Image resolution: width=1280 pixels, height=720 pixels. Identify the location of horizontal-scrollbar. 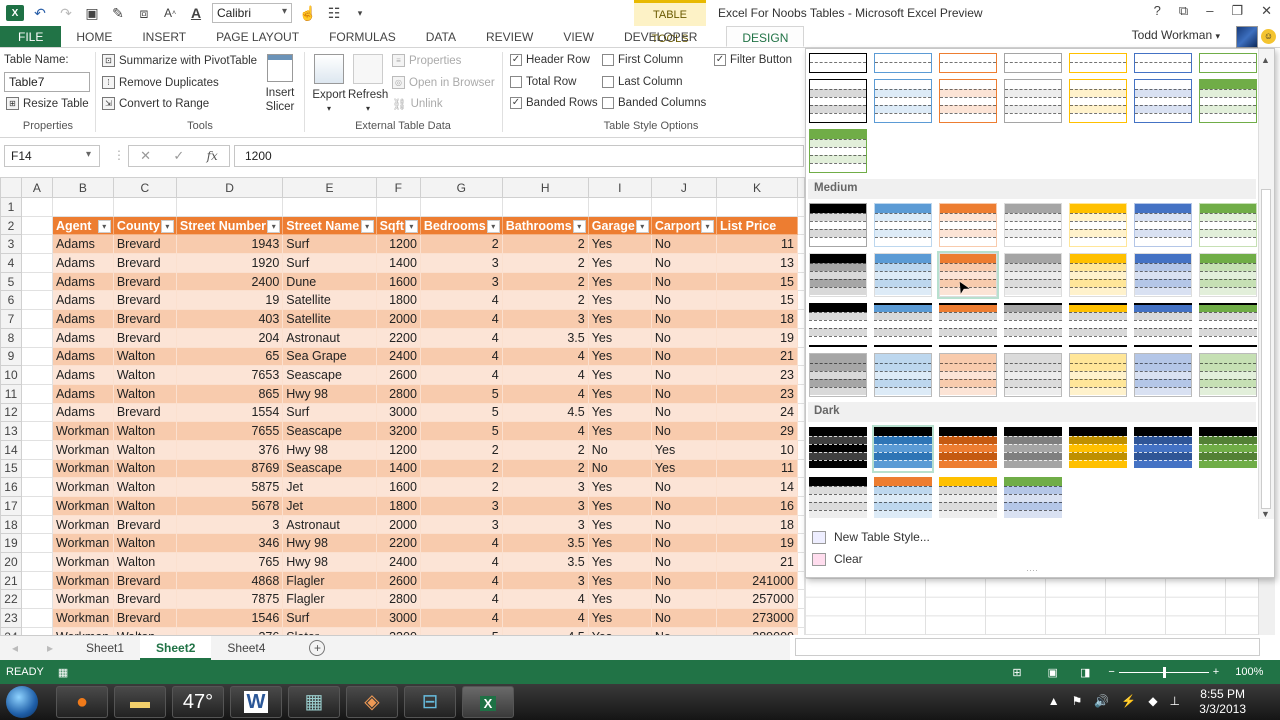
(1027, 647).